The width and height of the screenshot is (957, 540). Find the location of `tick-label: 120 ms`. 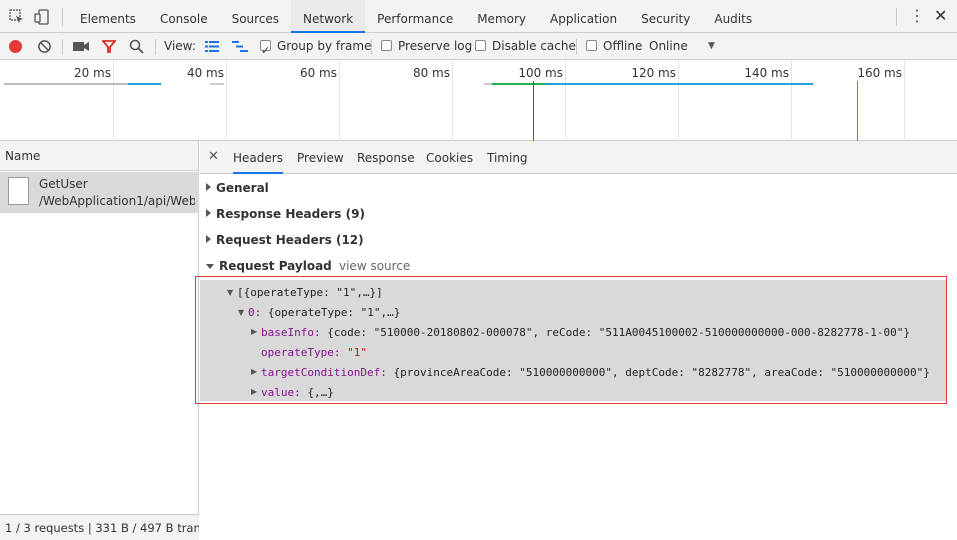

tick-label: 120 ms is located at coordinates (653, 73).